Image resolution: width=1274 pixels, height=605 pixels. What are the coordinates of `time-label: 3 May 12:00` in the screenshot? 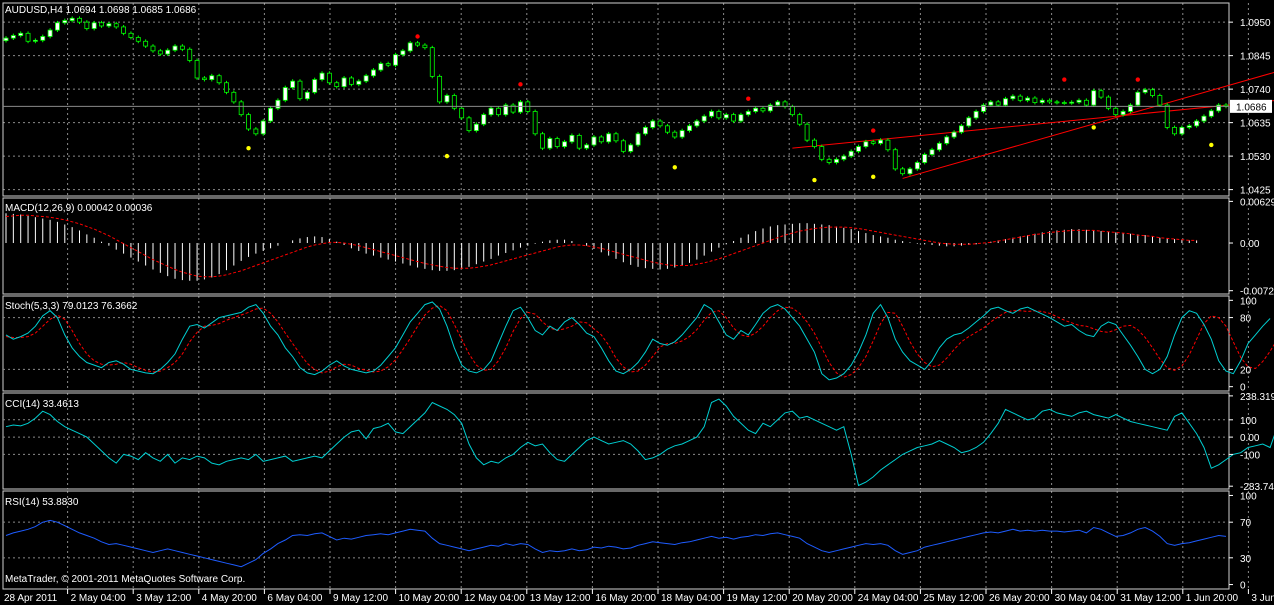 It's located at (163, 598).